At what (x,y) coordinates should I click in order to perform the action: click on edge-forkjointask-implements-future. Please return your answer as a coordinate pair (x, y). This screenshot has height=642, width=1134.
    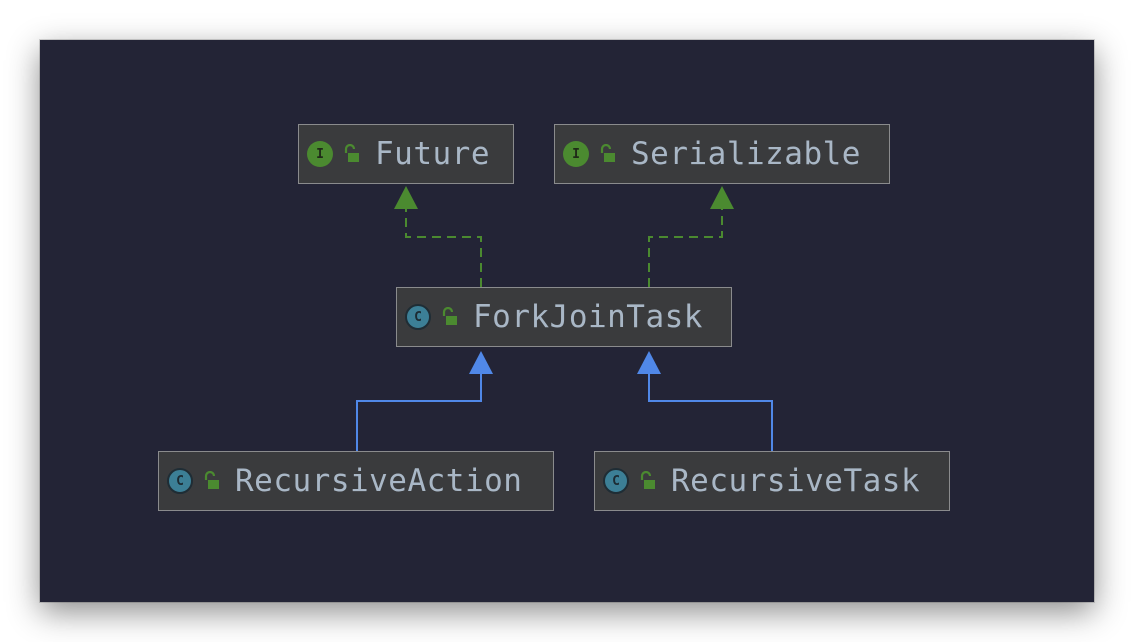
    Looking at the image, I should click on (438, 236).